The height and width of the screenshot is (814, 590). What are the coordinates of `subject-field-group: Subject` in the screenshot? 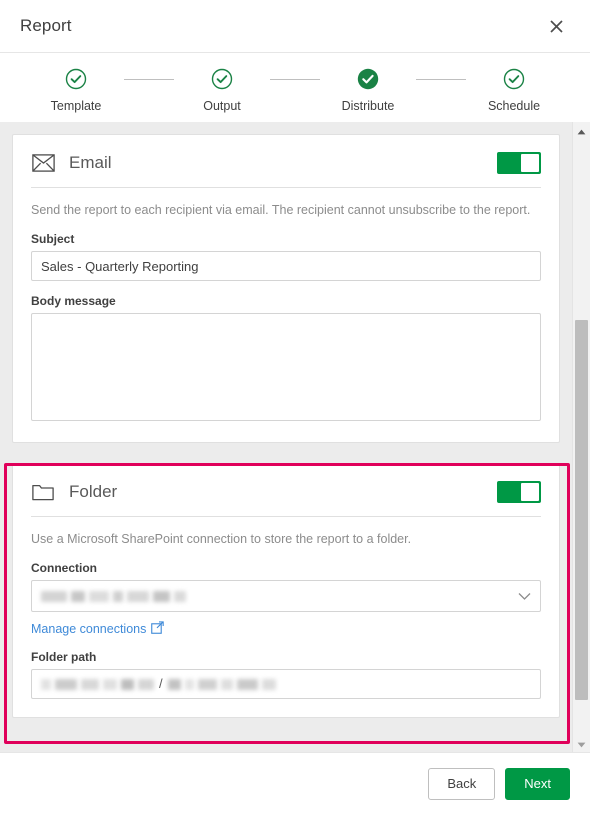 It's located at (286, 256).